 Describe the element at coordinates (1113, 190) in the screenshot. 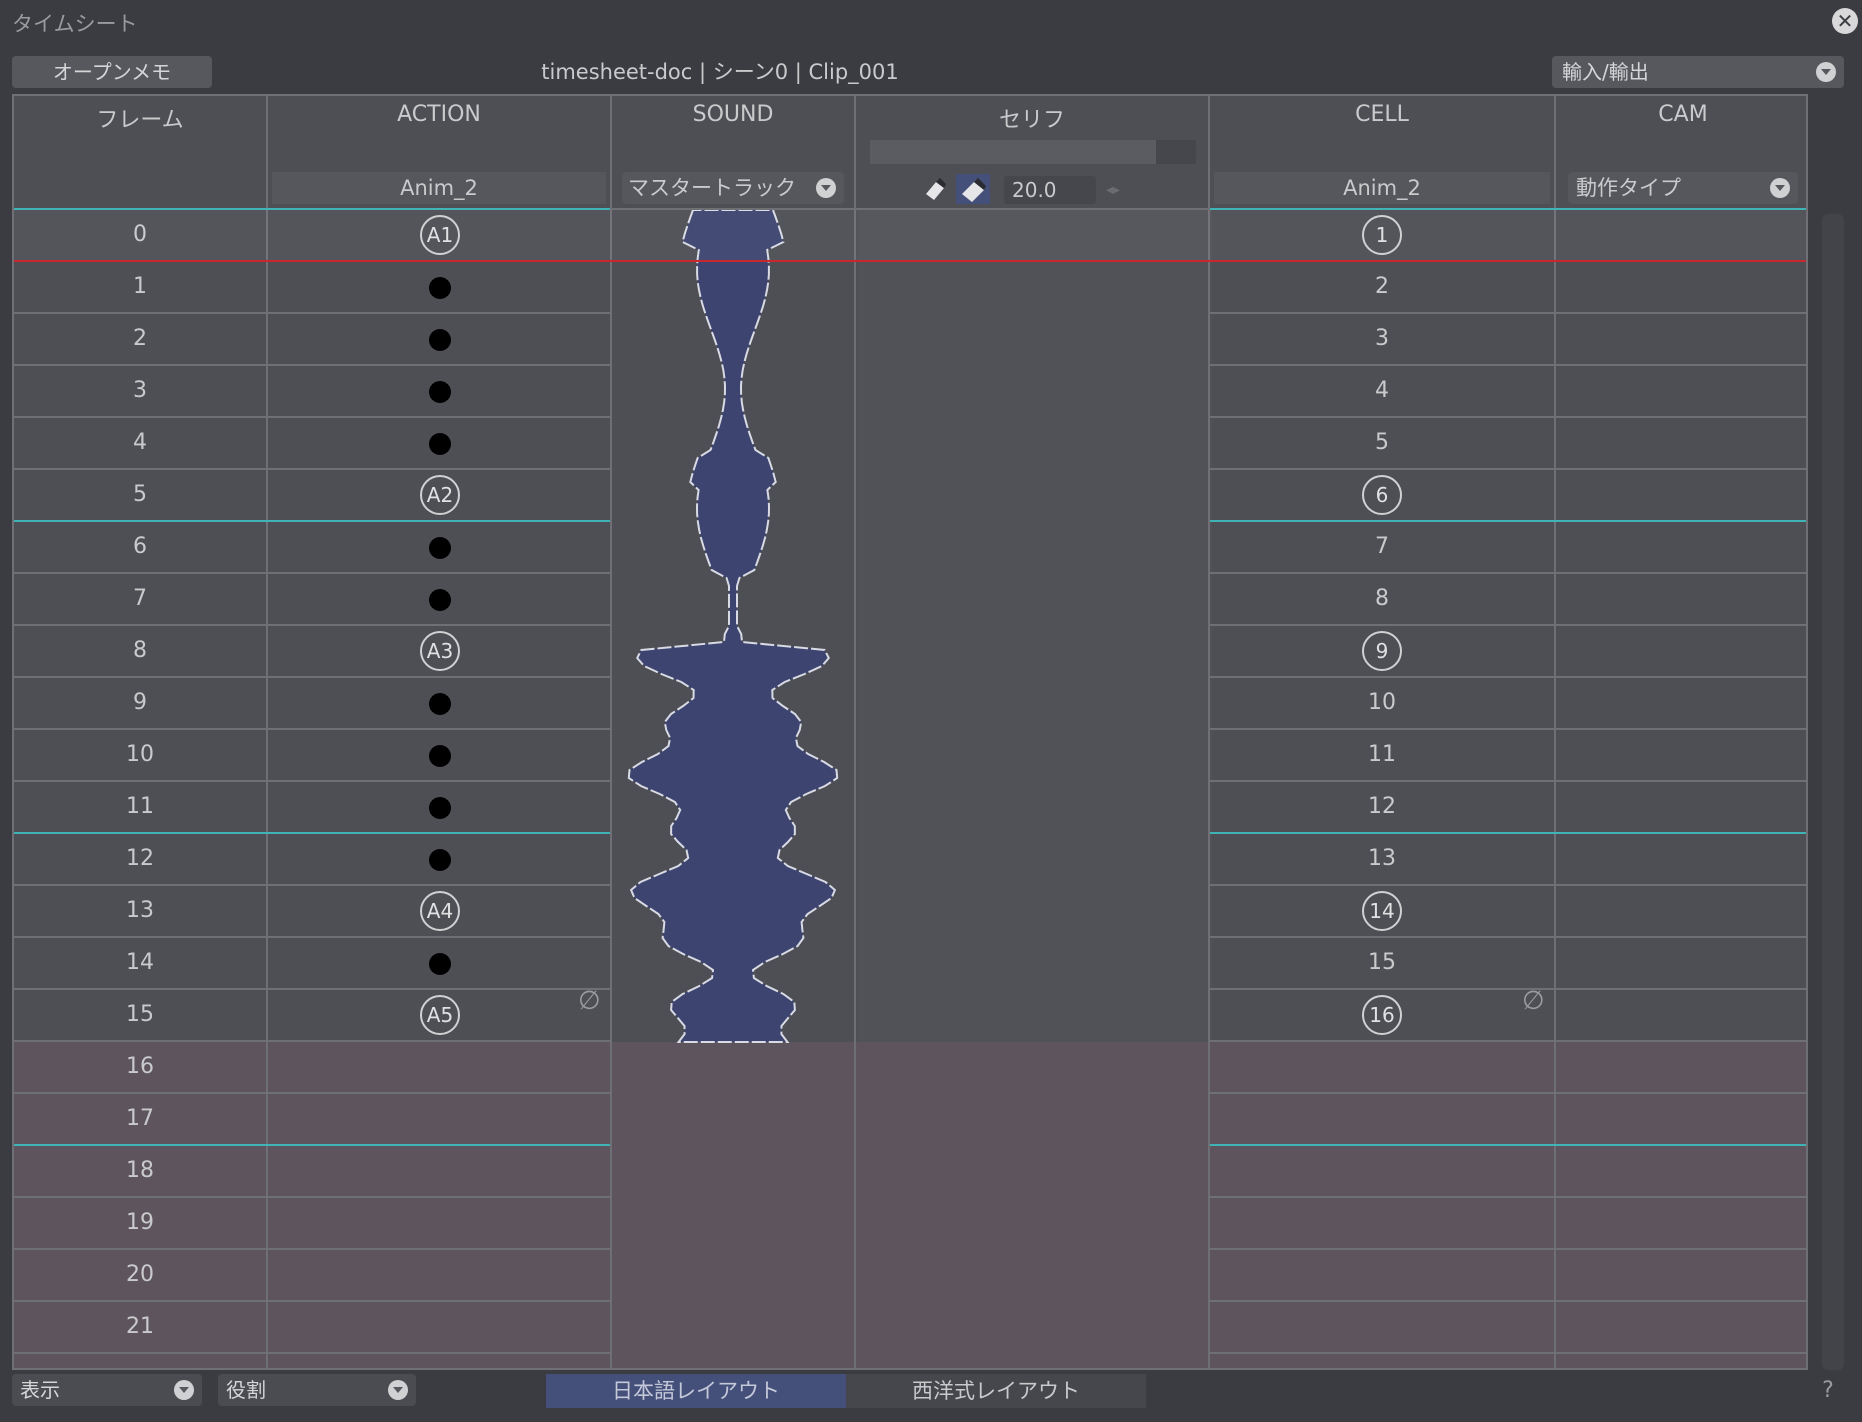

I see `stepper-arrows-icon: ◂▸` at that location.